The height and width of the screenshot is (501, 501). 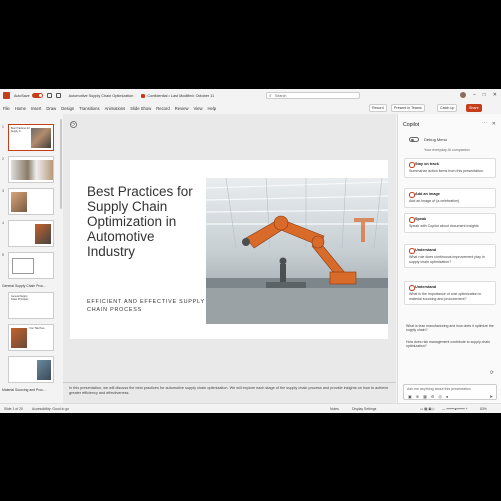 I want to click on prompt-guide-icon: ◎, so click(x=441, y=396).